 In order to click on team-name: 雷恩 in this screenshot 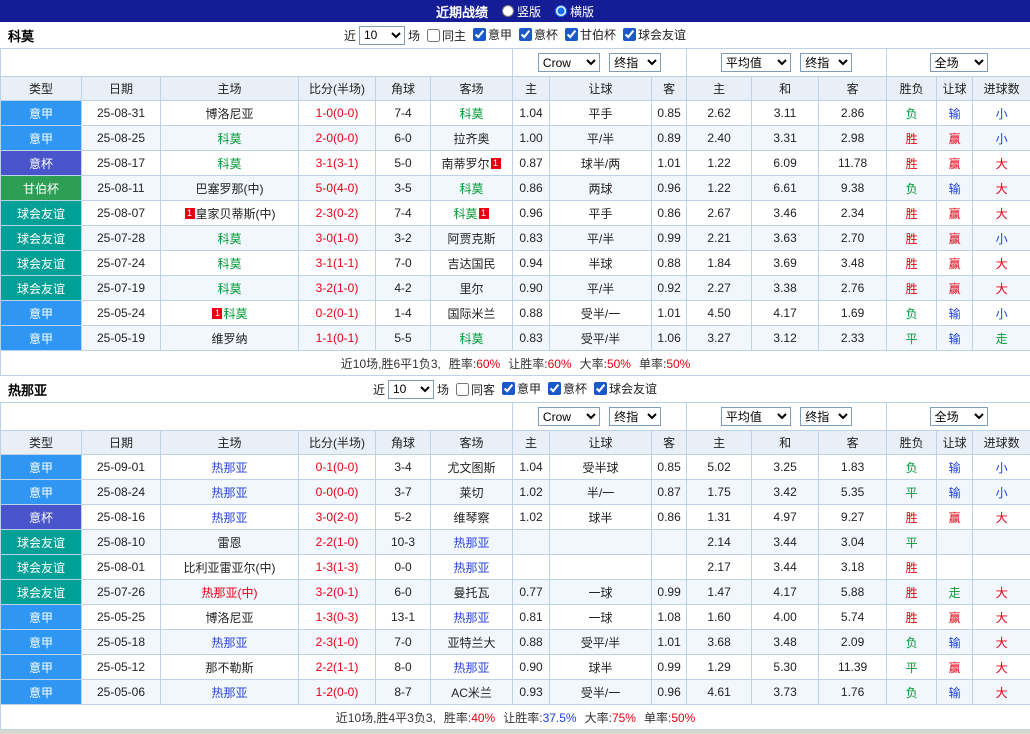, I will do `click(229, 543)`.